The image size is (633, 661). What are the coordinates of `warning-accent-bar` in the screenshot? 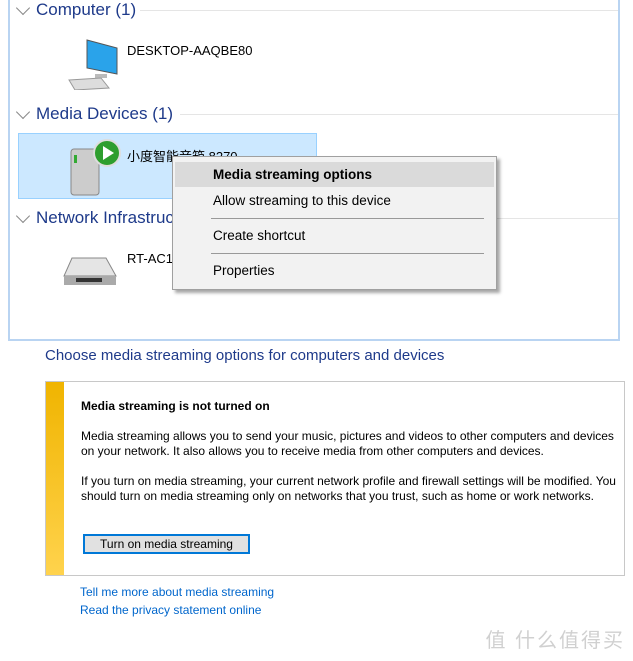 It's located at (55, 478).